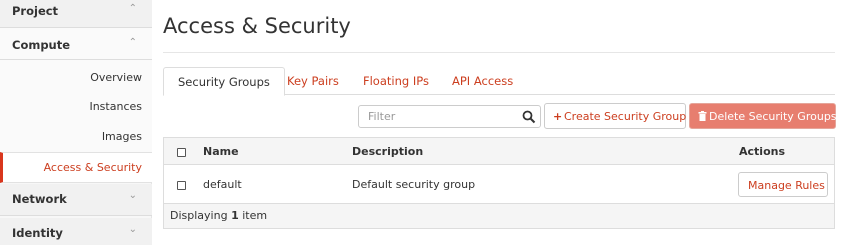  What do you see at coordinates (181, 152) in the screenshot?
I see `select-all-checkbox` at bounding box center [181, 152].